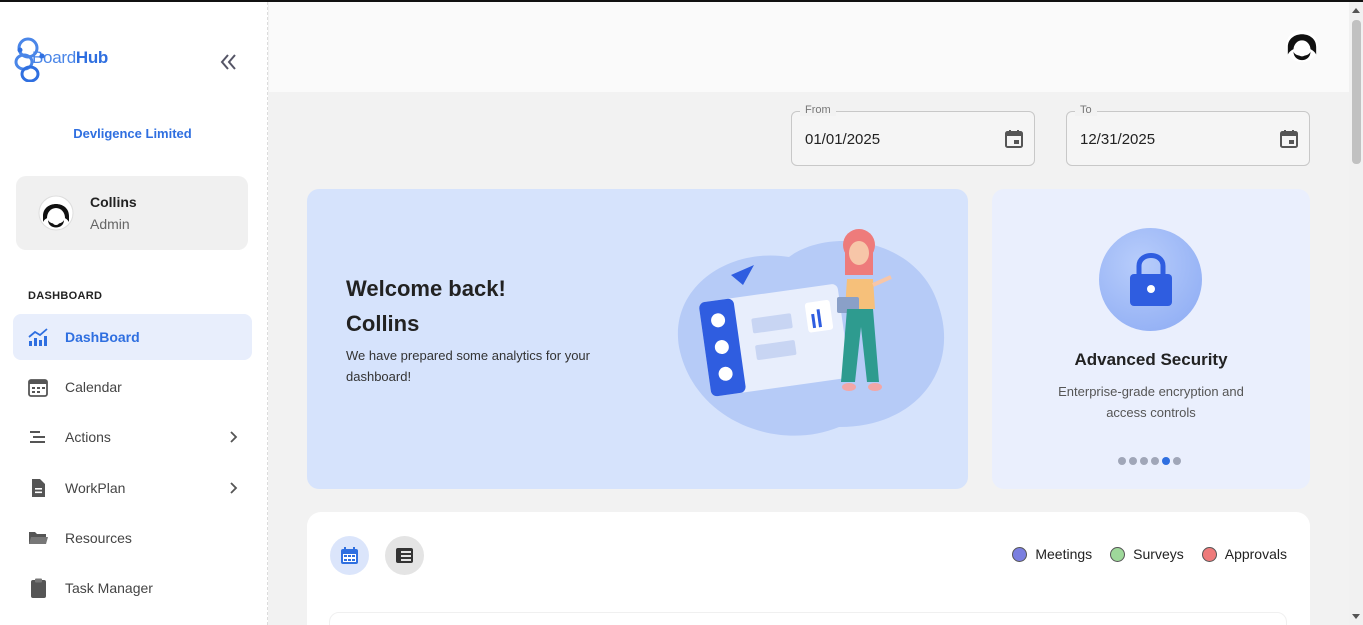  What do you see at coordinates (65, 296) in the screenshot?
I see `section-label-dashboard: DASHBOARD` at bounding box center [65, 296].